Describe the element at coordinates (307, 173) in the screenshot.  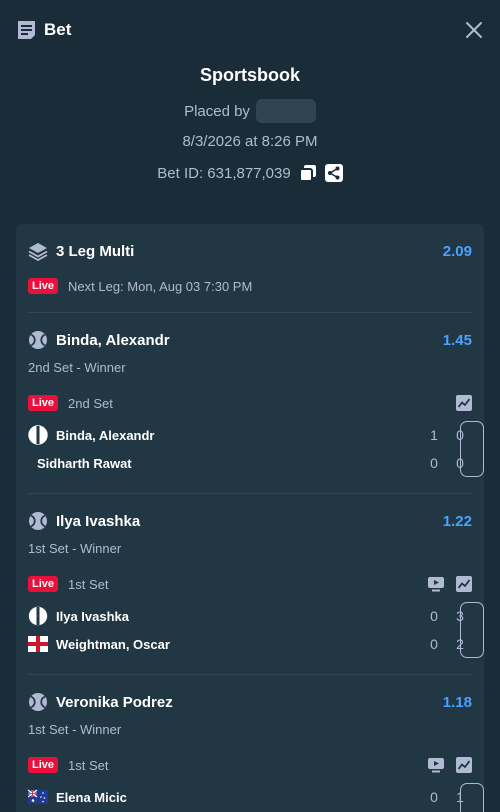
I see `copy-icon` at that location.